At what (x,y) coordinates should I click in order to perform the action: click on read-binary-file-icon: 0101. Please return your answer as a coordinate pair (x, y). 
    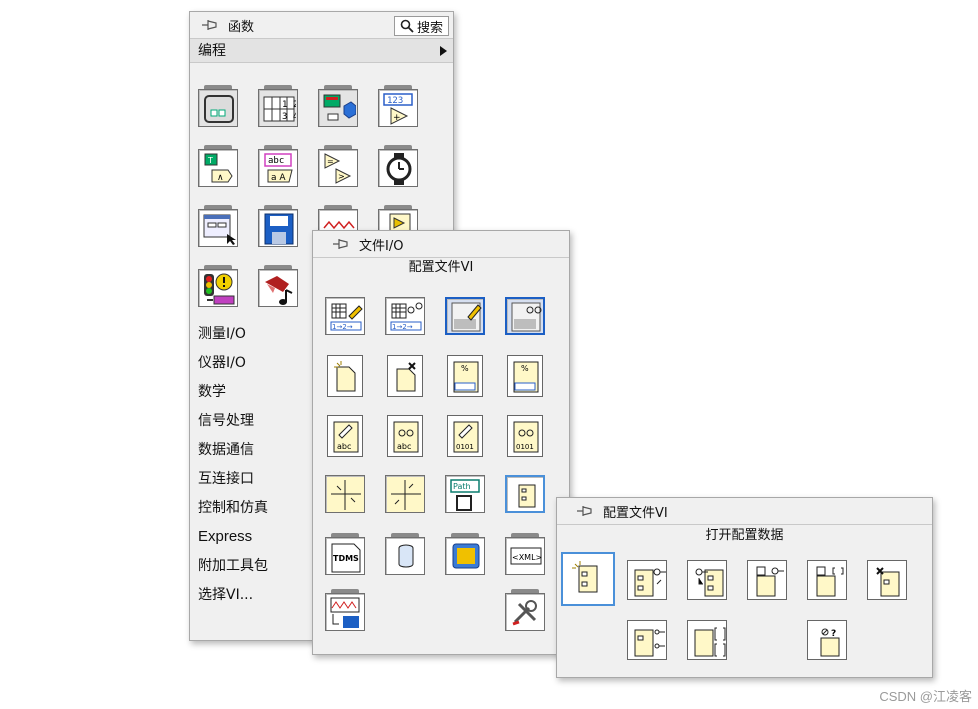
    Looking at the image, I should click on (525, 436).